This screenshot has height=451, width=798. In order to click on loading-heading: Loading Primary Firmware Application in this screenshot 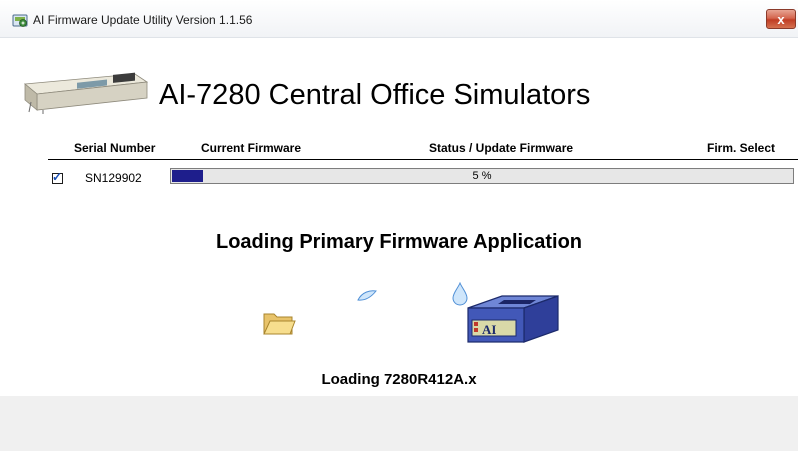, I will do `click(399, 242)`.